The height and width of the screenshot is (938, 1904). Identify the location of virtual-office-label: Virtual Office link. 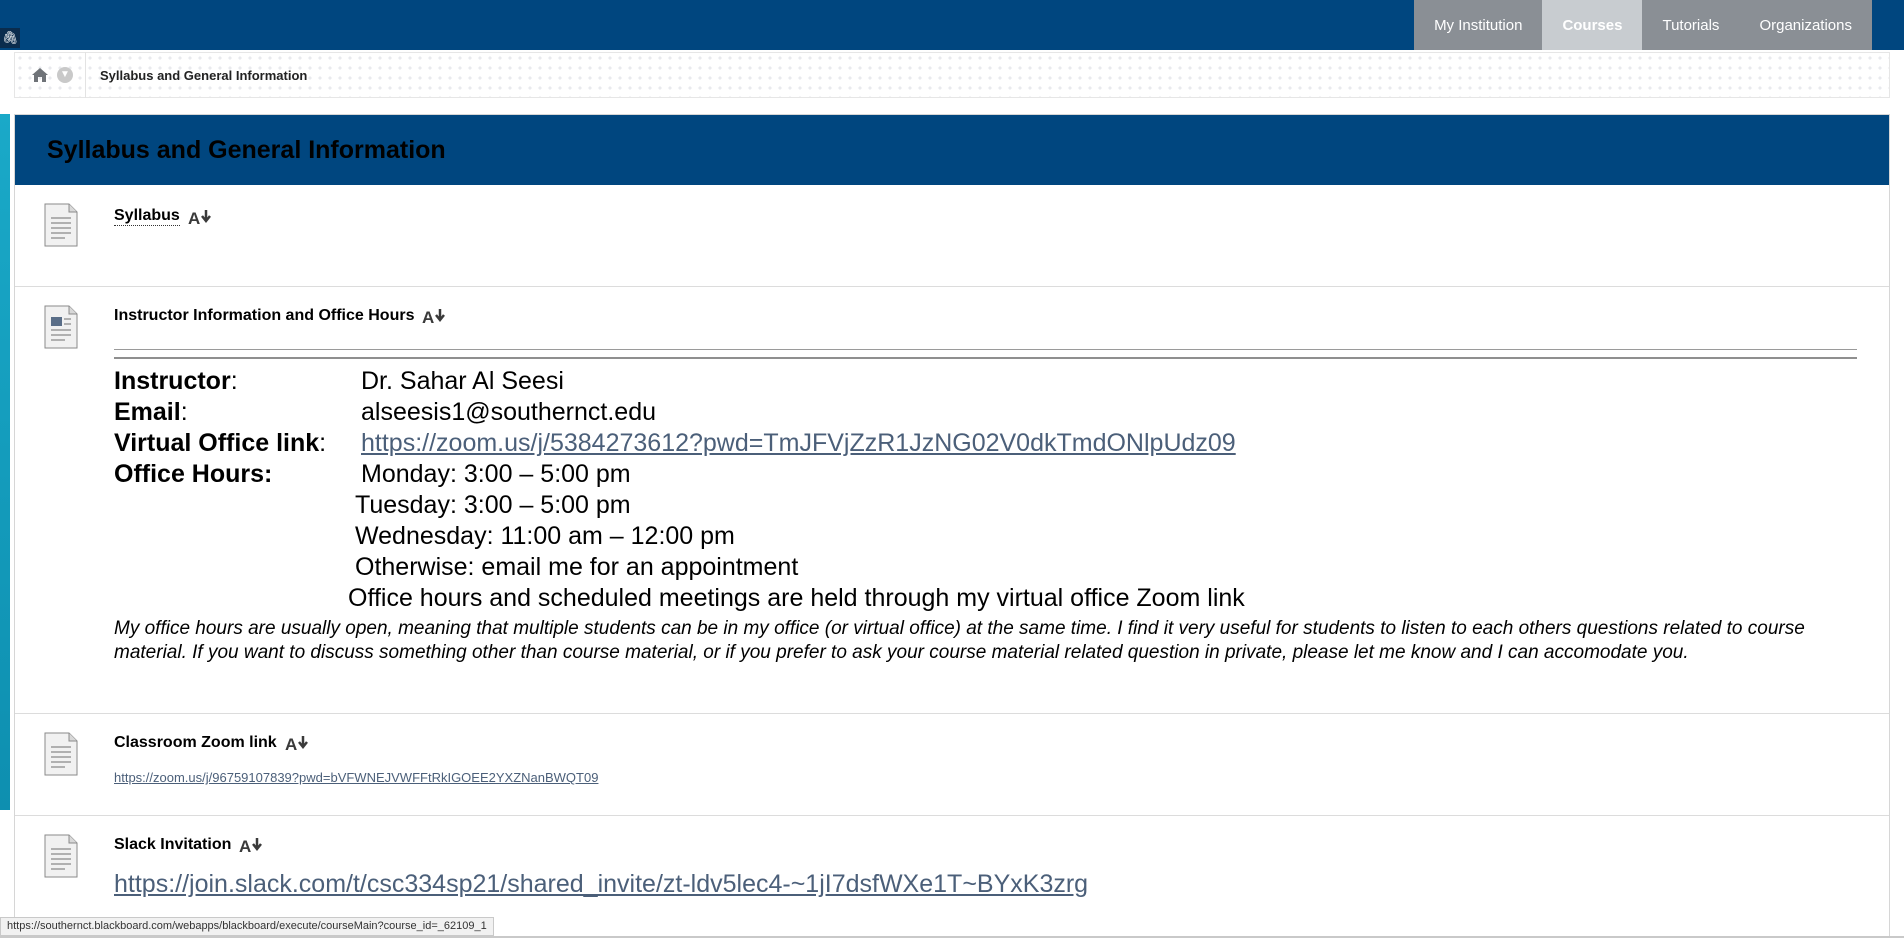
(217, 443).